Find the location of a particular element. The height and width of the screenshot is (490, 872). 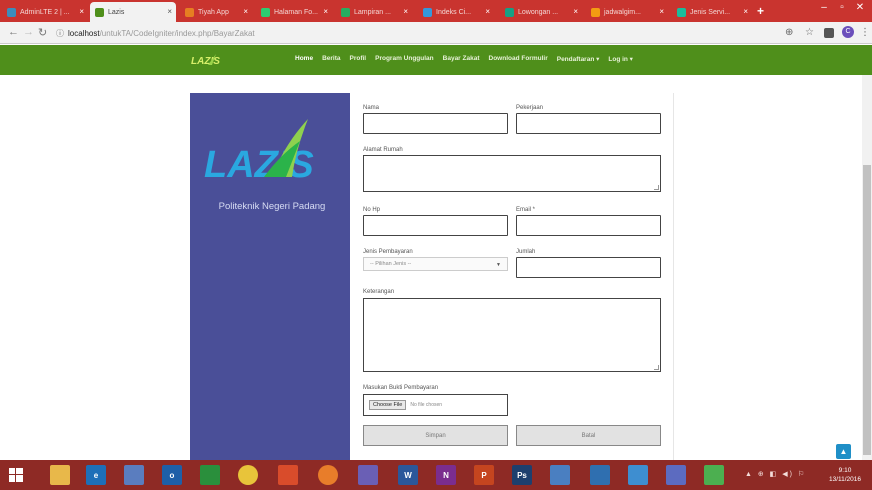

browser-tab-lazis: Lazis × is located at coordinates (133, 12).